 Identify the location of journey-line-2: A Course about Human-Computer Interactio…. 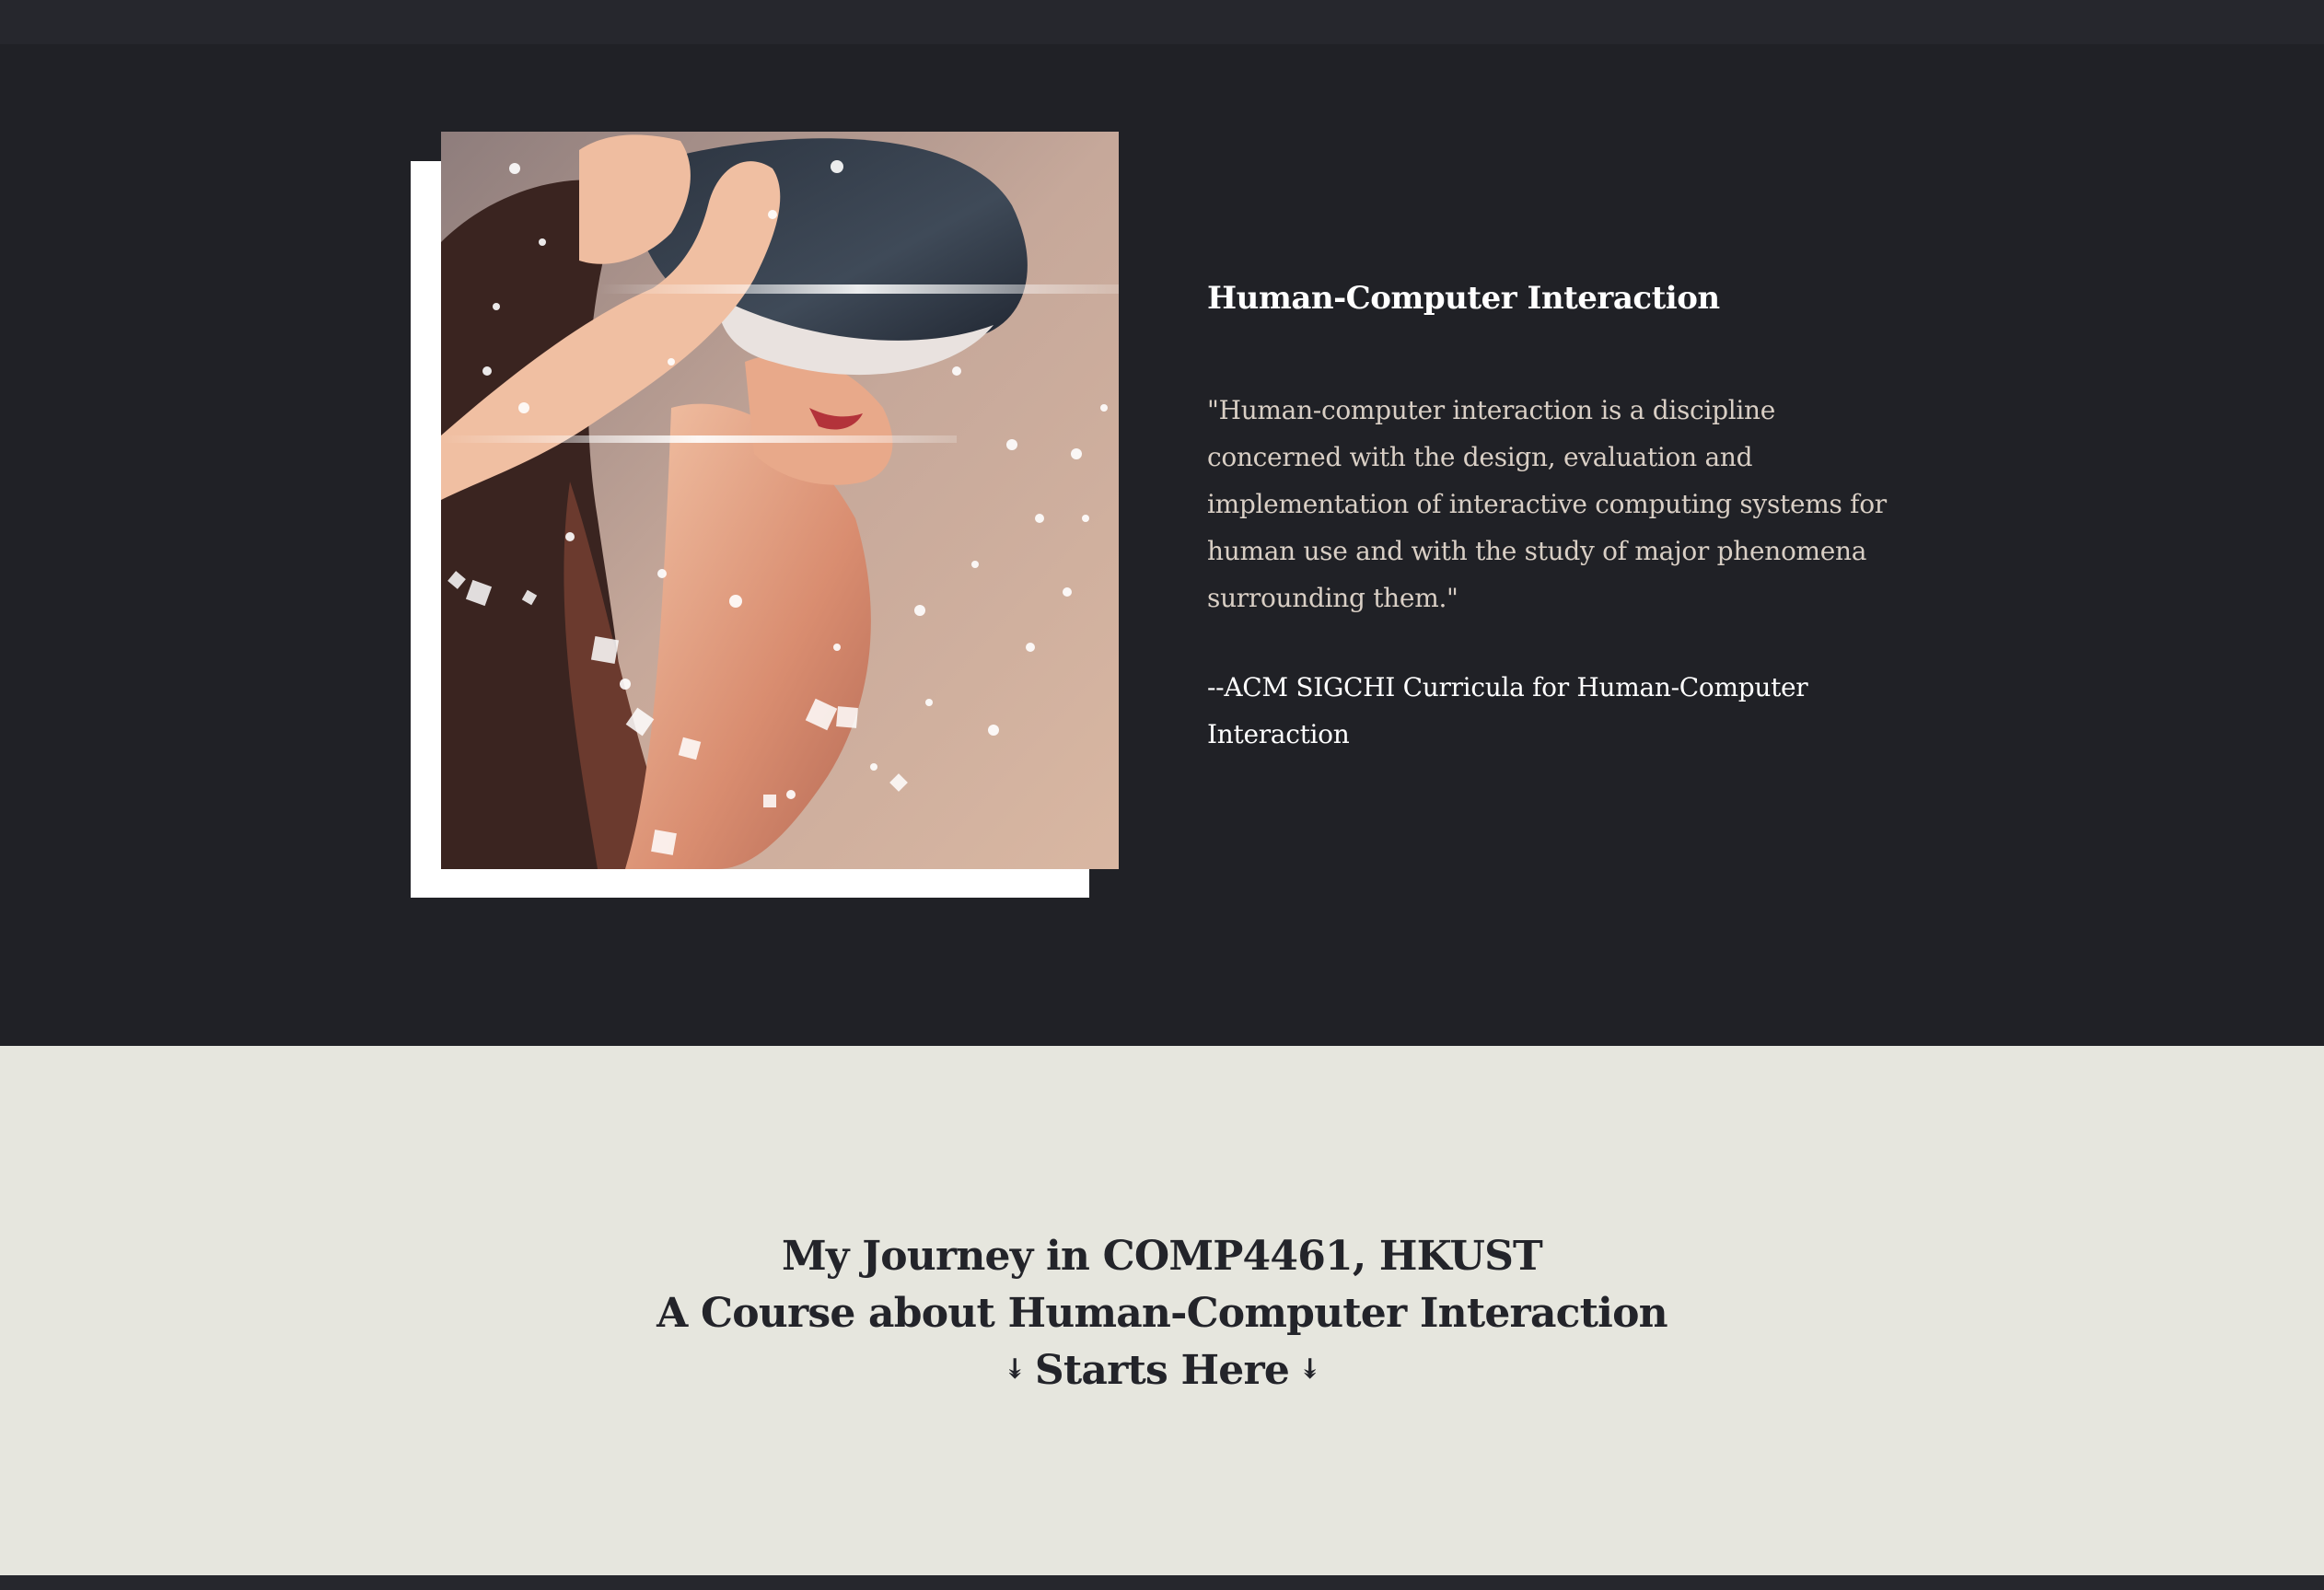
(1162, 1314).